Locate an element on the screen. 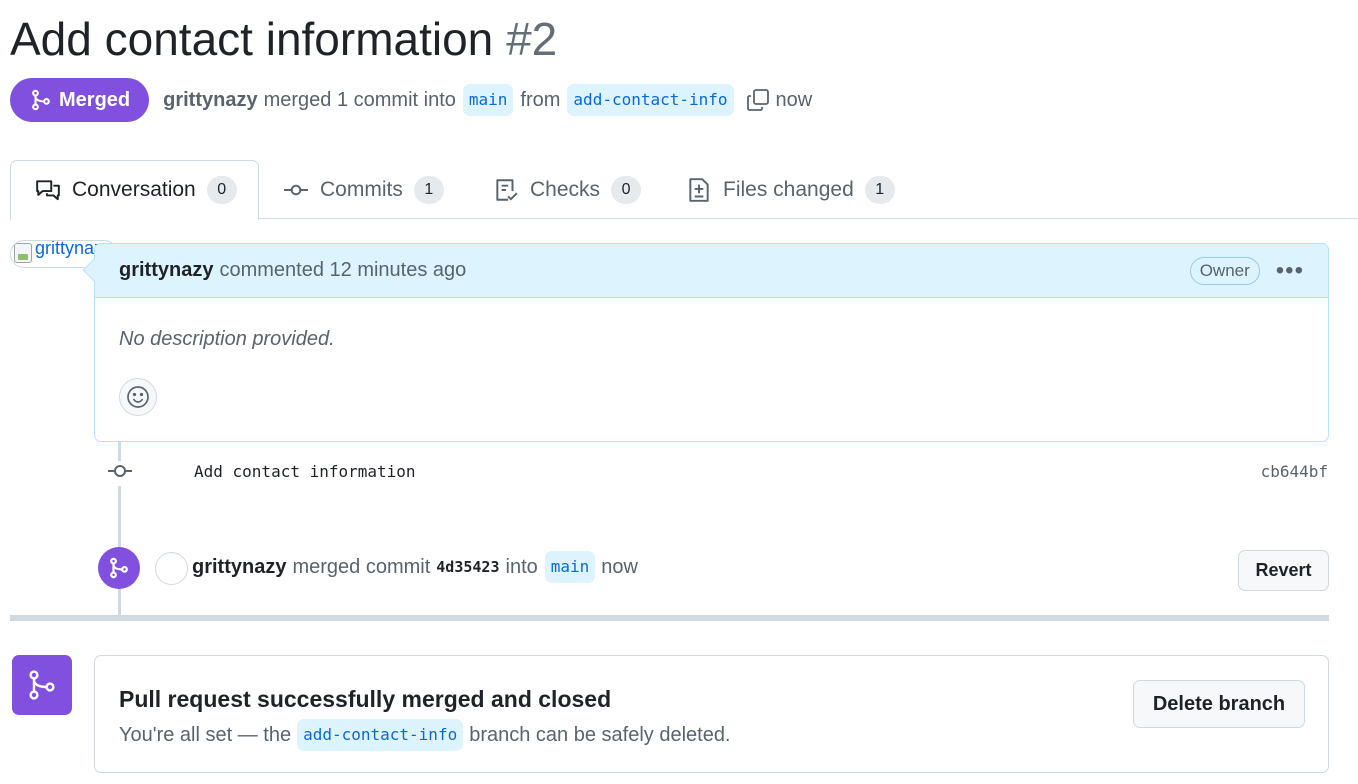  timeline-divider is located at coordinates (669, 618).